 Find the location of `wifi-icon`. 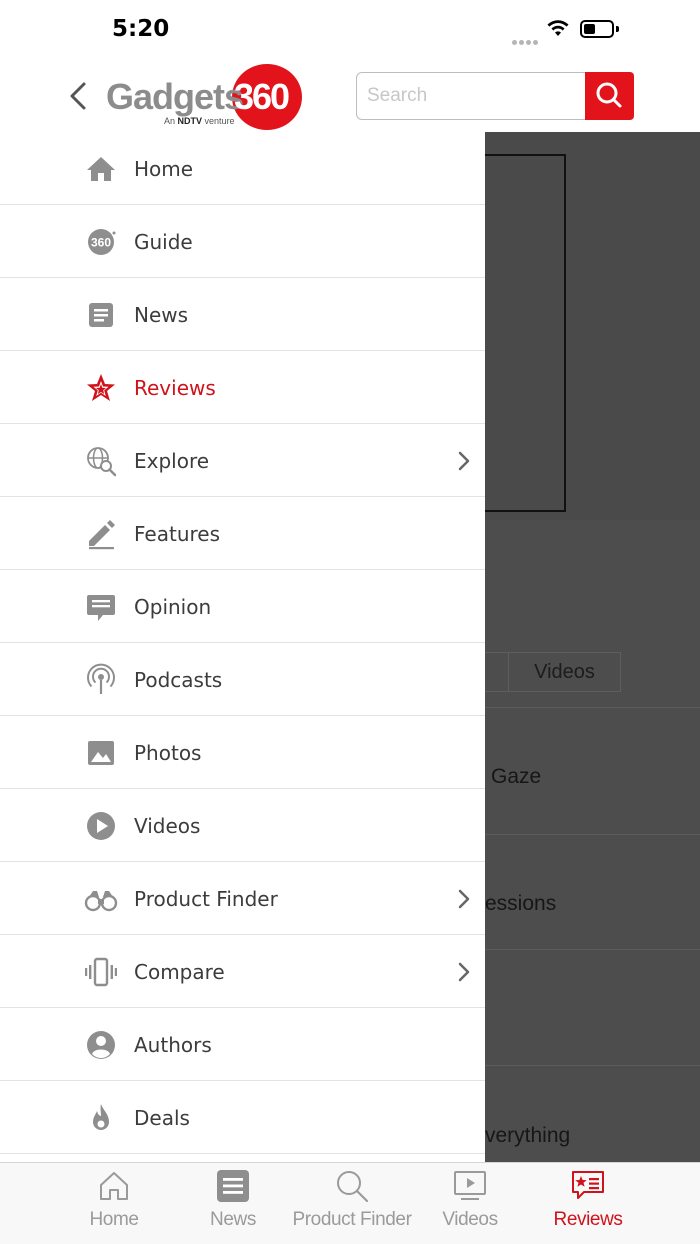

wifi-icon is located at coordinates (558, 28).